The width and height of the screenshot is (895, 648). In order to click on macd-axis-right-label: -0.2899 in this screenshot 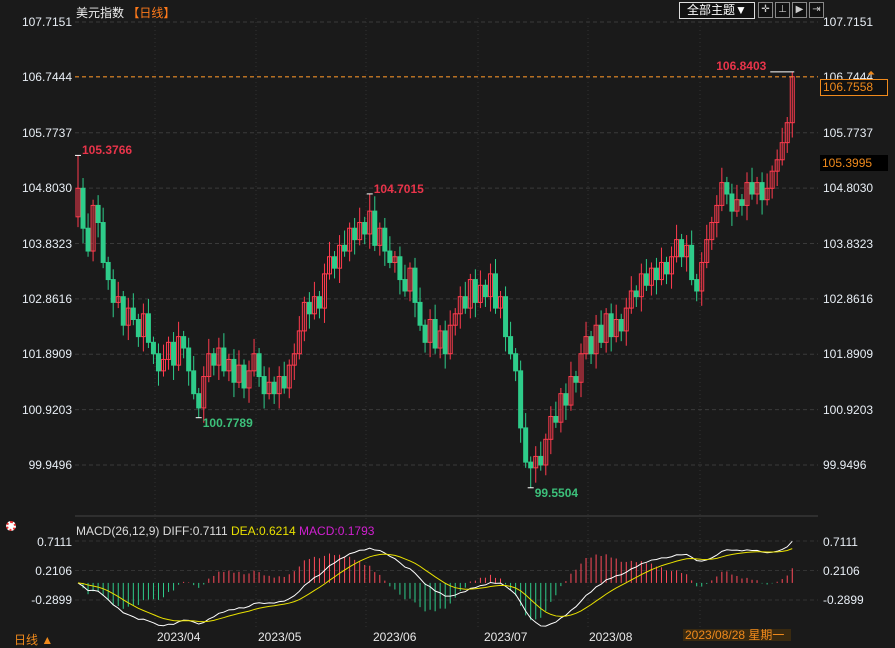, I will do `click(843, 600)`.